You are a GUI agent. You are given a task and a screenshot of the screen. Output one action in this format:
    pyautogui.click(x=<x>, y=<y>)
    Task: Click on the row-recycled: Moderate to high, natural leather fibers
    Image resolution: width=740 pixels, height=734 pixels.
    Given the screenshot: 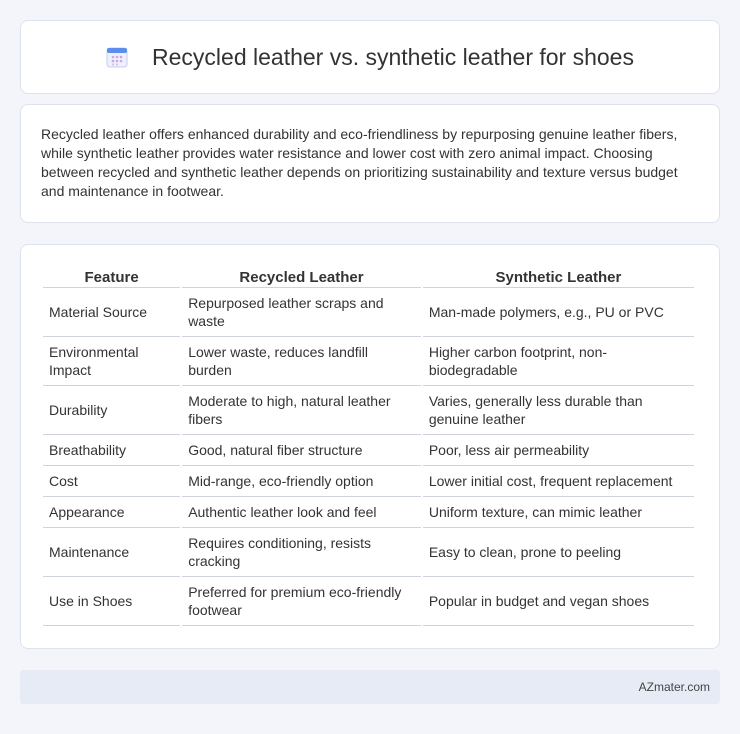 What is the action you would take?
    pyautogui.click(x=301, y=410)
    